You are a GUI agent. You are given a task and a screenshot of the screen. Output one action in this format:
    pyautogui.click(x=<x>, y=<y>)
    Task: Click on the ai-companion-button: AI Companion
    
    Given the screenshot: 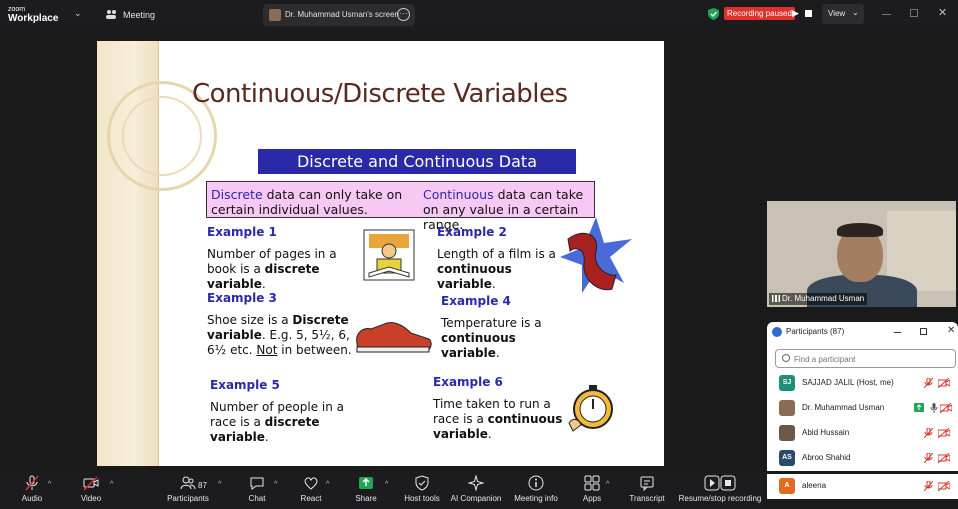 What is the action you would take?
    pyautogui.click(x=476, y=491)
    